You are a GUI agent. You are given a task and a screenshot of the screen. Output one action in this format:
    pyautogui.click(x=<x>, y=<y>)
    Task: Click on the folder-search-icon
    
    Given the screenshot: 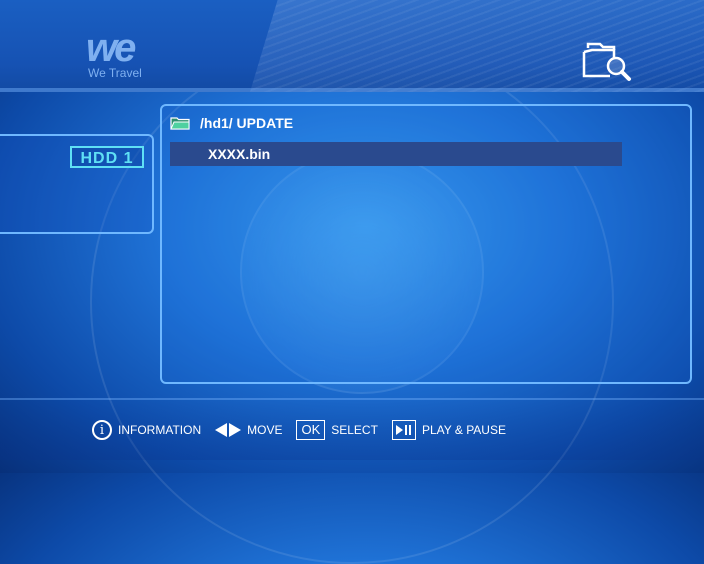 What is the action you would take?
    pyautogui.click(x=606, y=59)
    